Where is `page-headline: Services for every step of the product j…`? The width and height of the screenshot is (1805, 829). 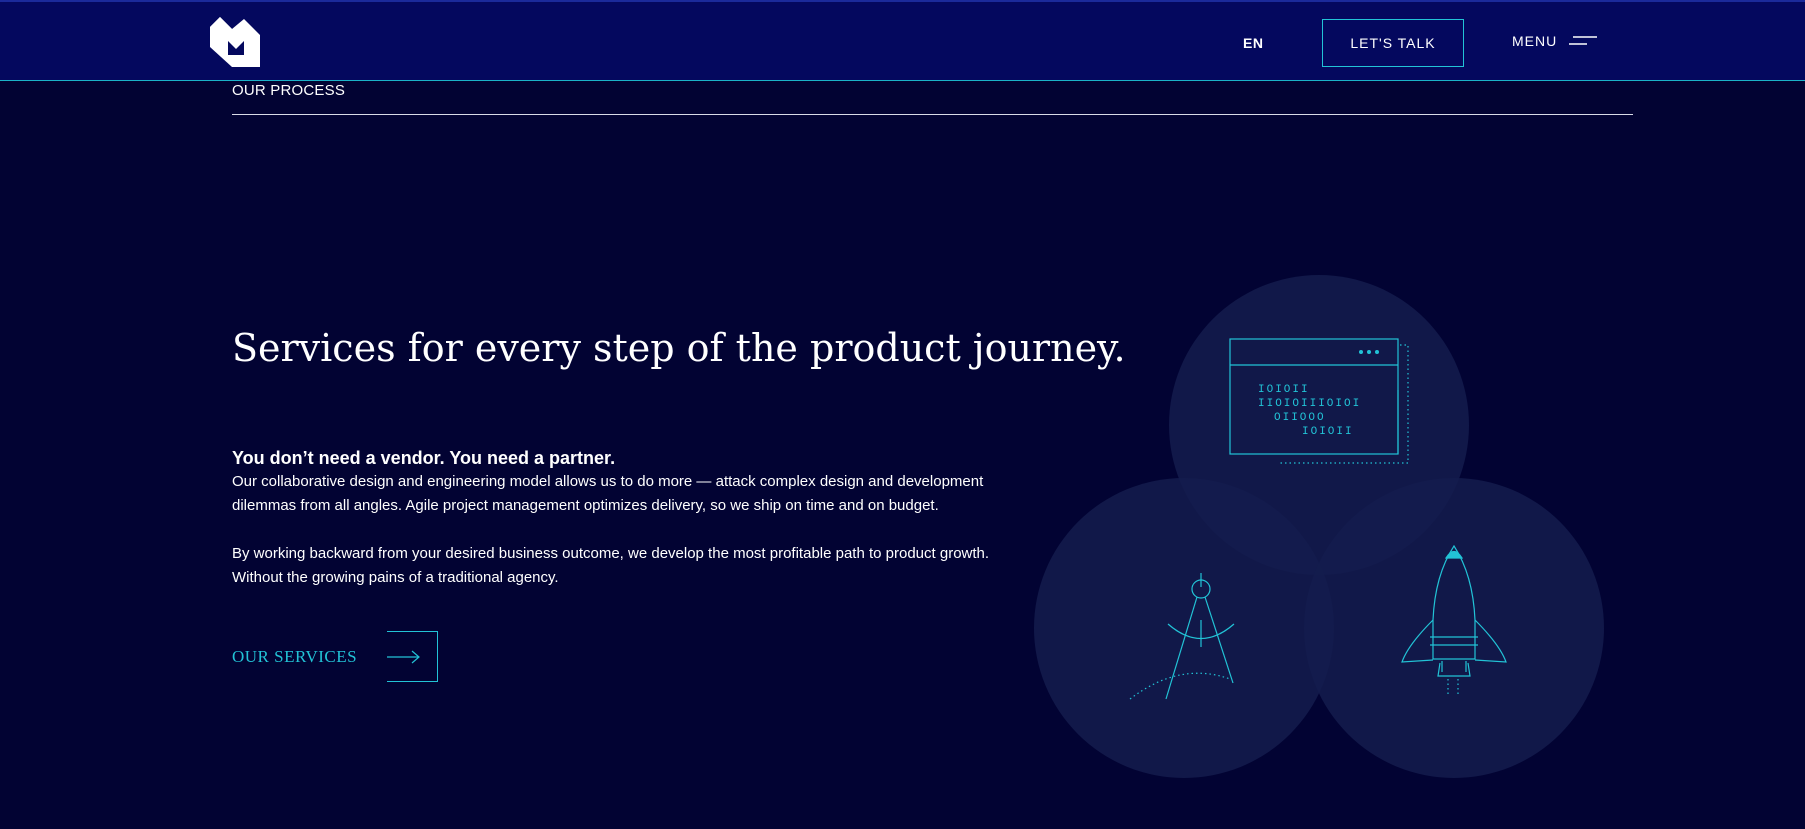
page-headline: Services for every step of the product j… is located at coordinates (679, 348).